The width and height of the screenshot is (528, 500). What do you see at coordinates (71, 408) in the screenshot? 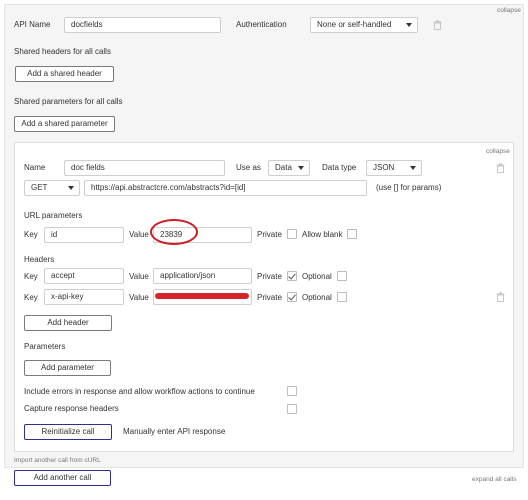
I see `capture-headers-label: Capture response headers` at bounding box center [71, 408].